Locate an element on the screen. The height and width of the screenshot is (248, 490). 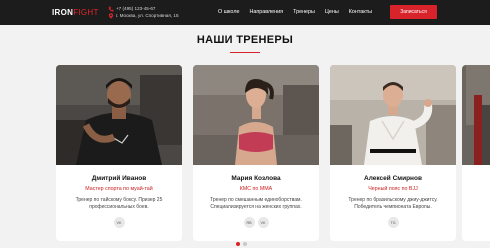
address-text: г. Москва, ул. Спортивная, 15 is located at coordinates (147, 15).